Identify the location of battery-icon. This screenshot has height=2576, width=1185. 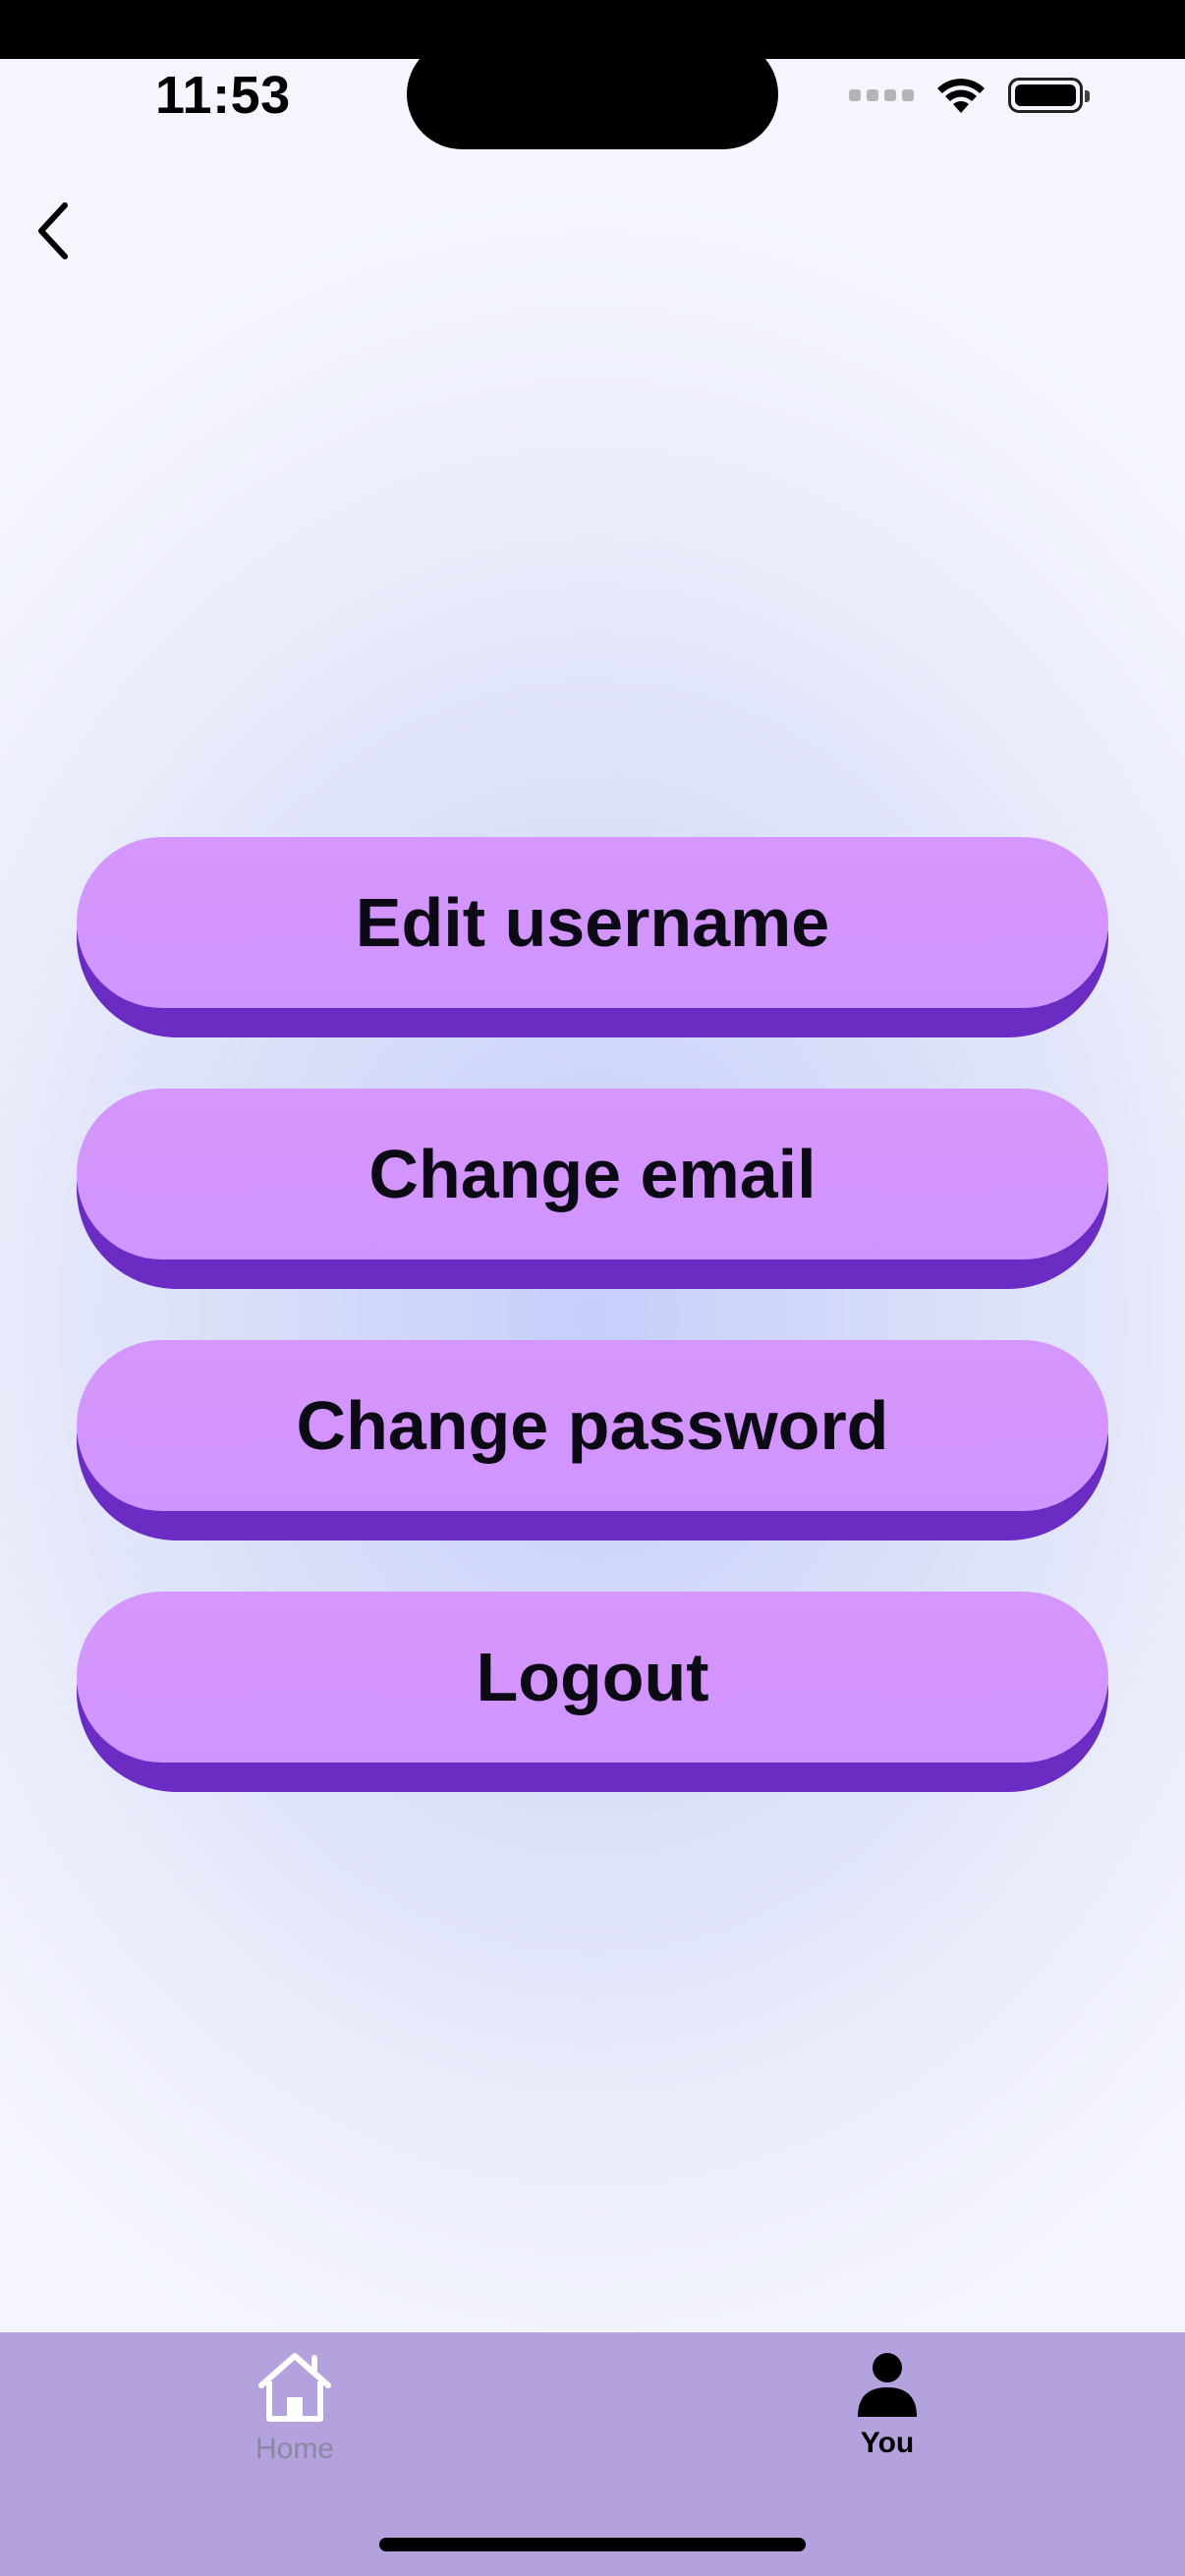
(1049, 95).